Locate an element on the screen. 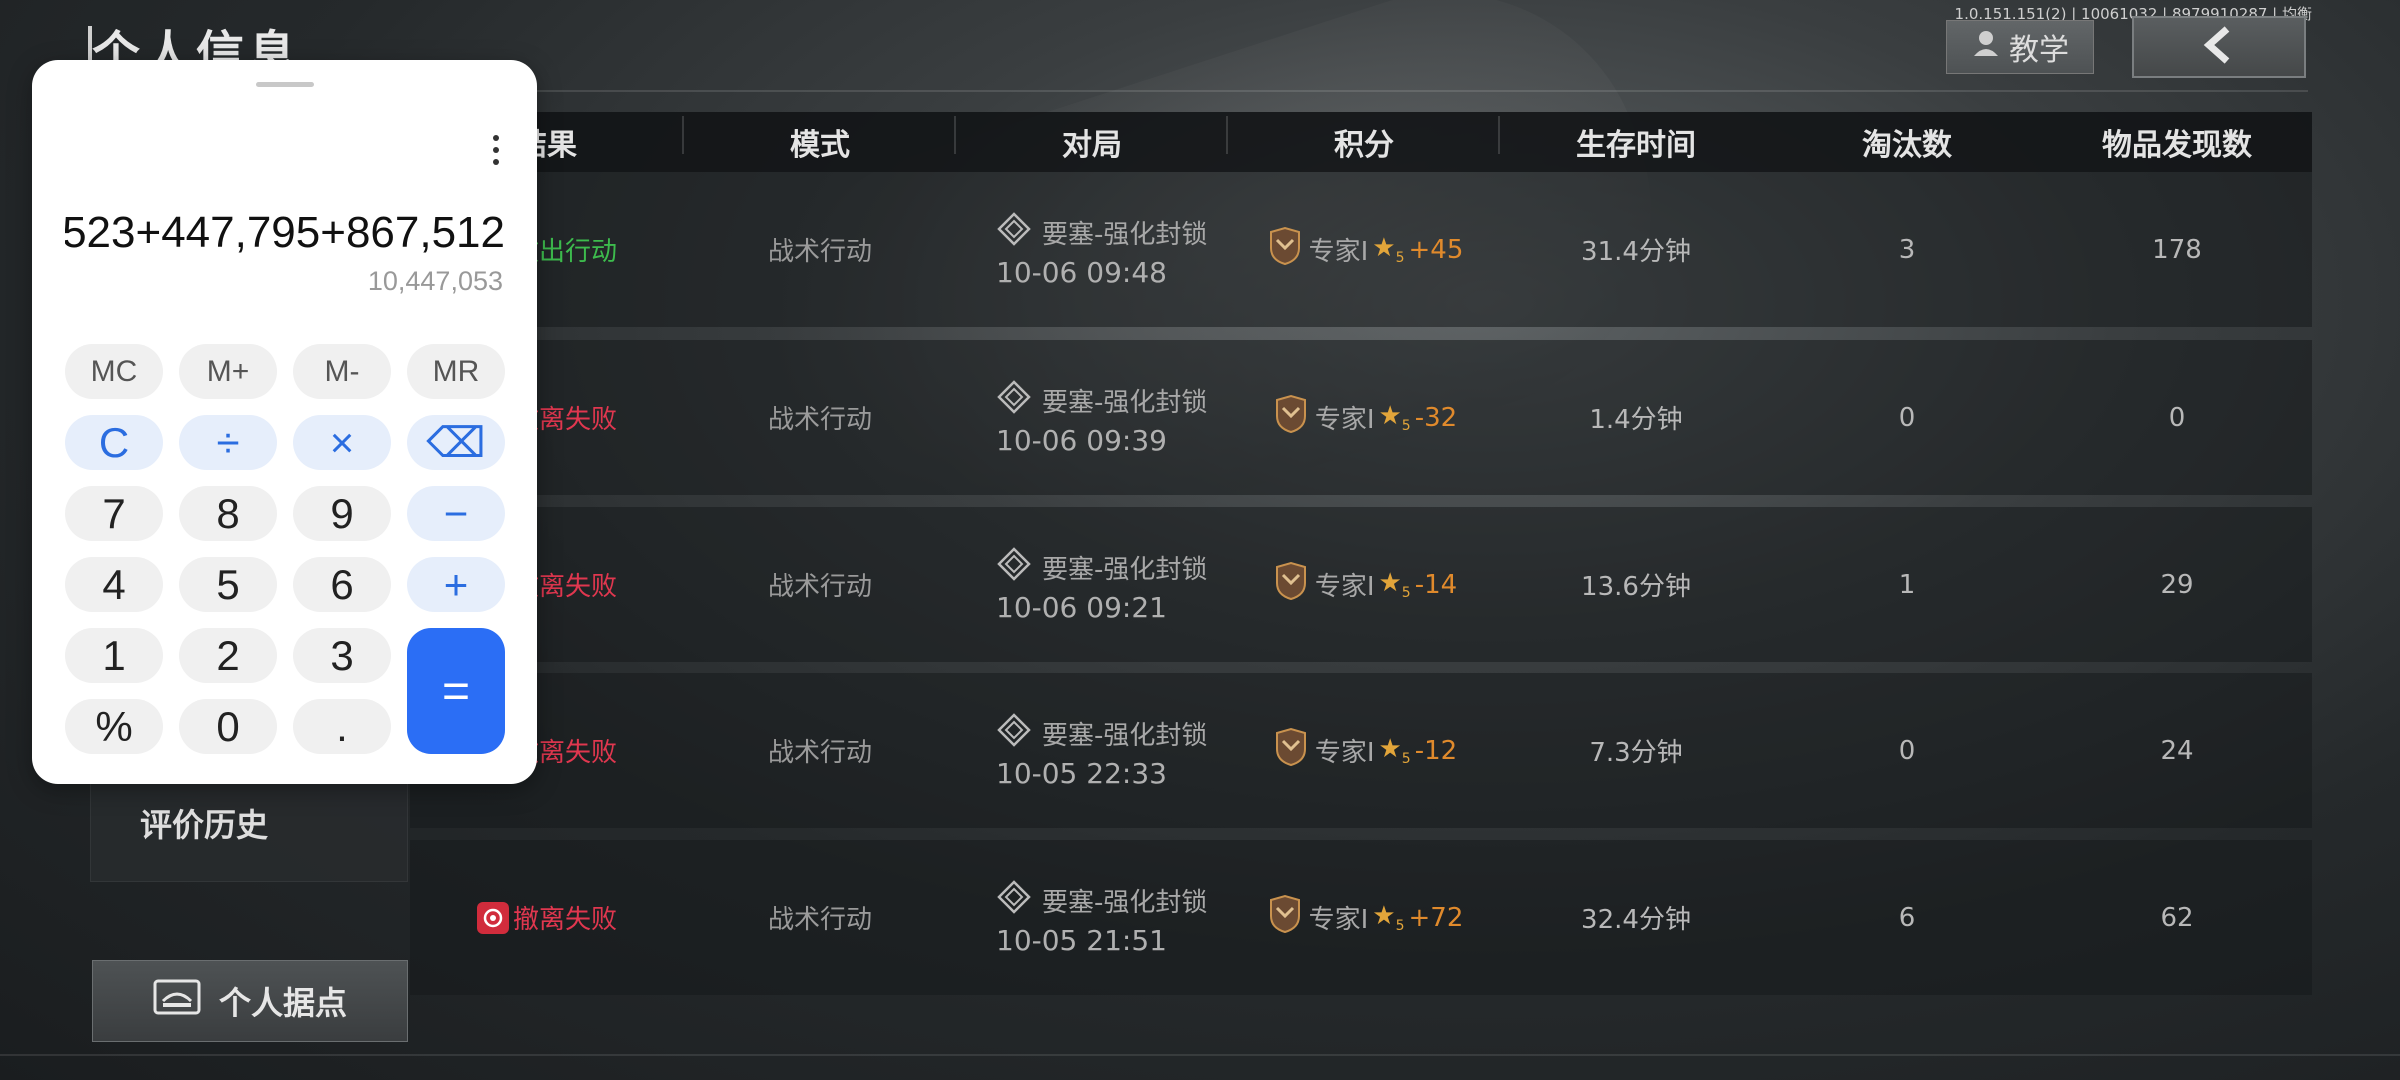 The height and width of the screenshot is (1080, 2400). tutorial-icon is located at coordinates (1986, 47).